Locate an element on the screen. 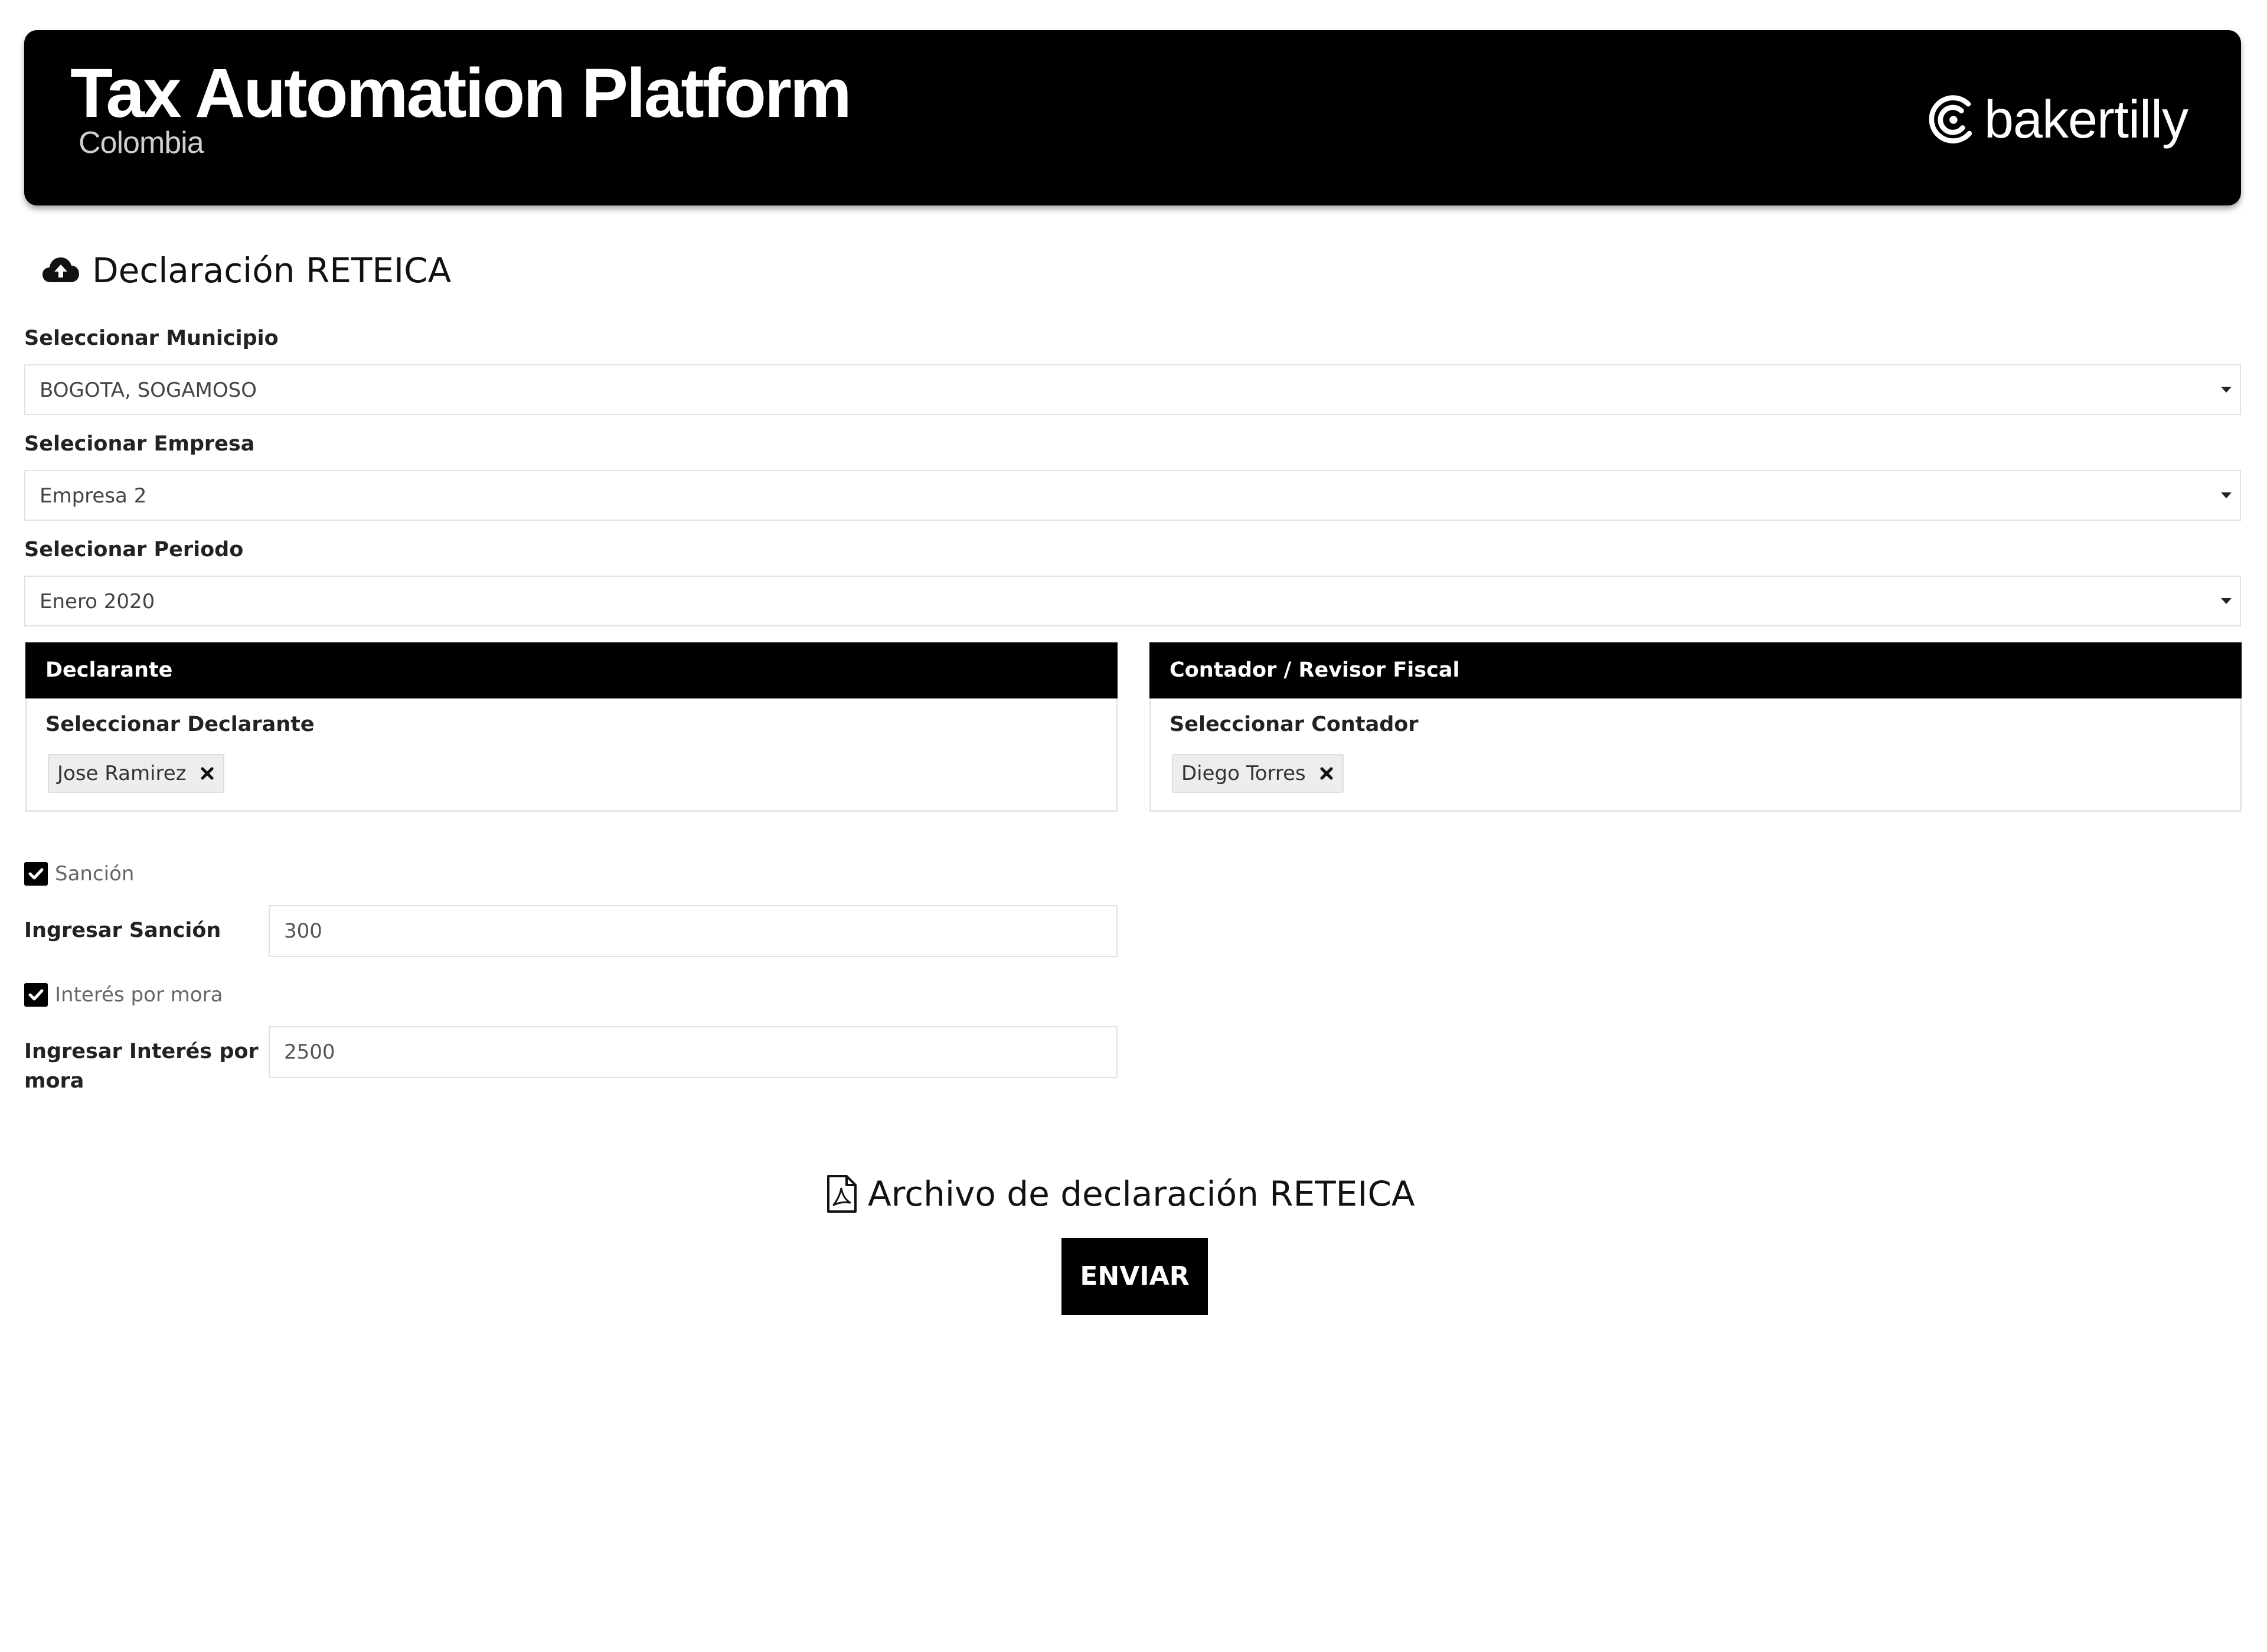 The width and height of the screenshot is (2267, 1652). periodo-label: Selecionar Periodo is located at coordinates (134, 549).